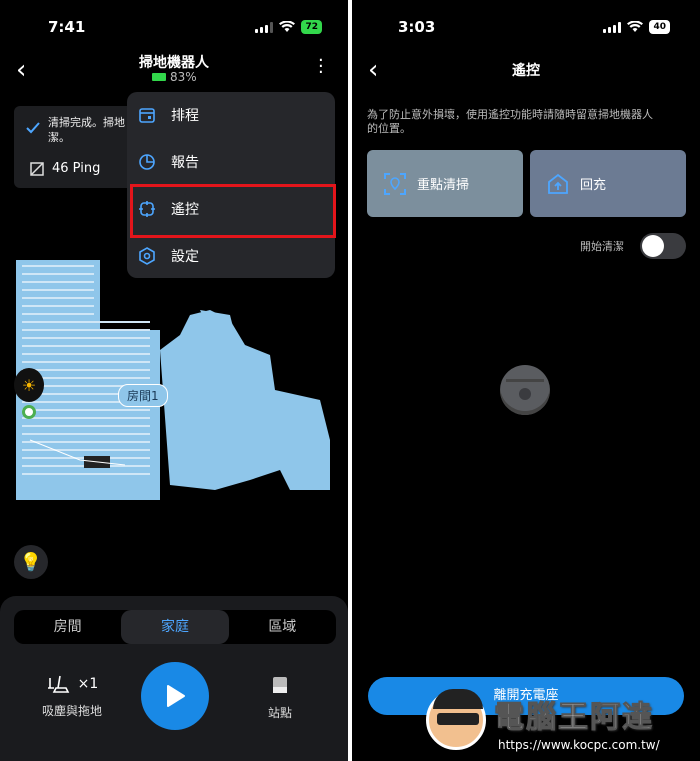 The width and height of the screenshot is (700, 761). Describe the element at coordinates (29, 412) in the screenshot. I see `dock-marker-icon` at that location.